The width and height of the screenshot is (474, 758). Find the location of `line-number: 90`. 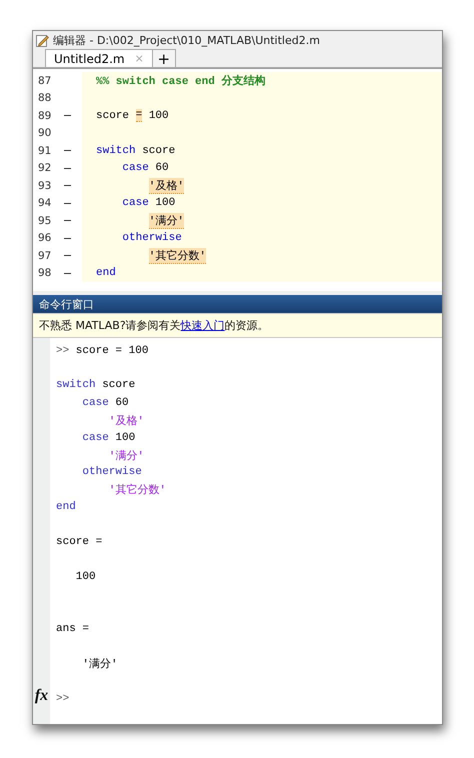

line-number: 90 is located at coordinates (44, 133).